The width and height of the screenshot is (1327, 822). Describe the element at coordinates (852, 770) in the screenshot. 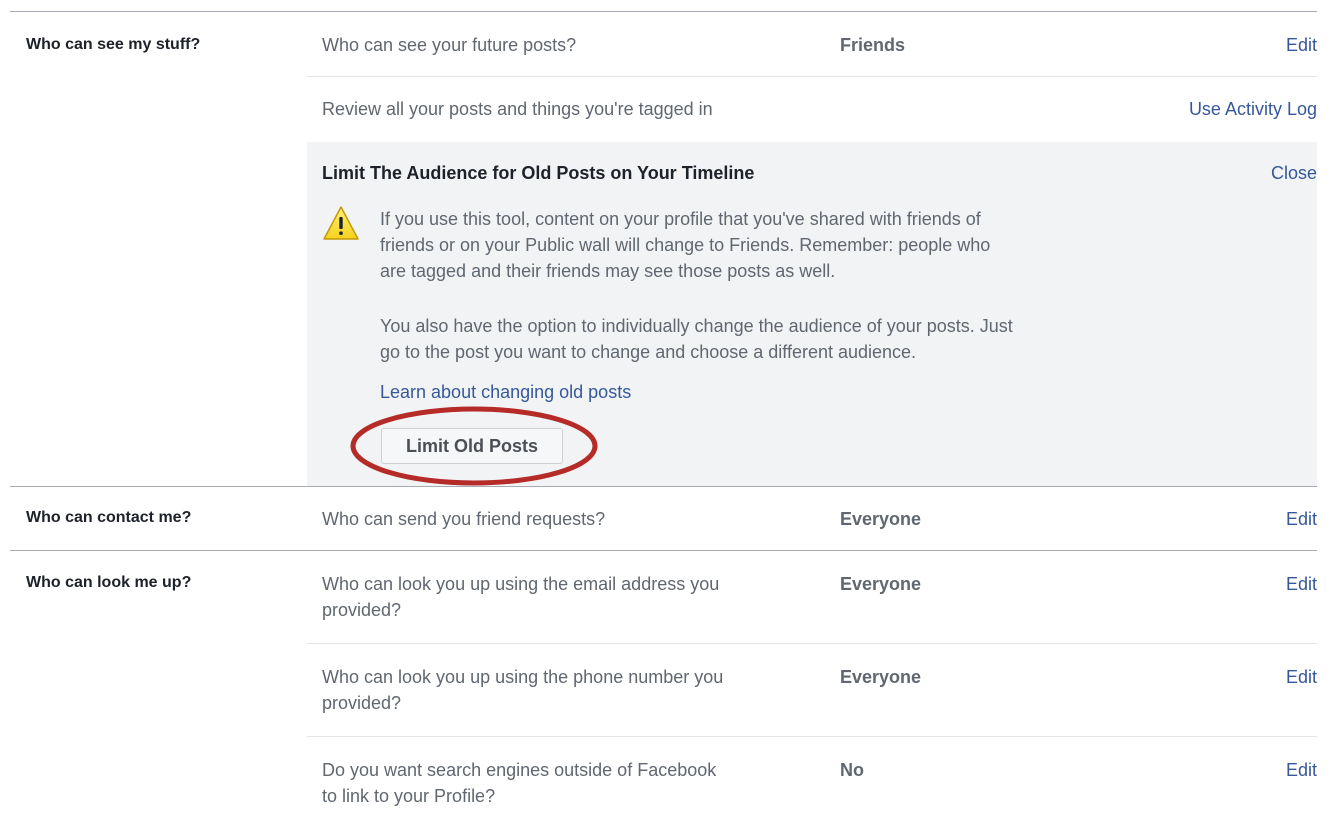

I see `search-engines-value: No` at that location.